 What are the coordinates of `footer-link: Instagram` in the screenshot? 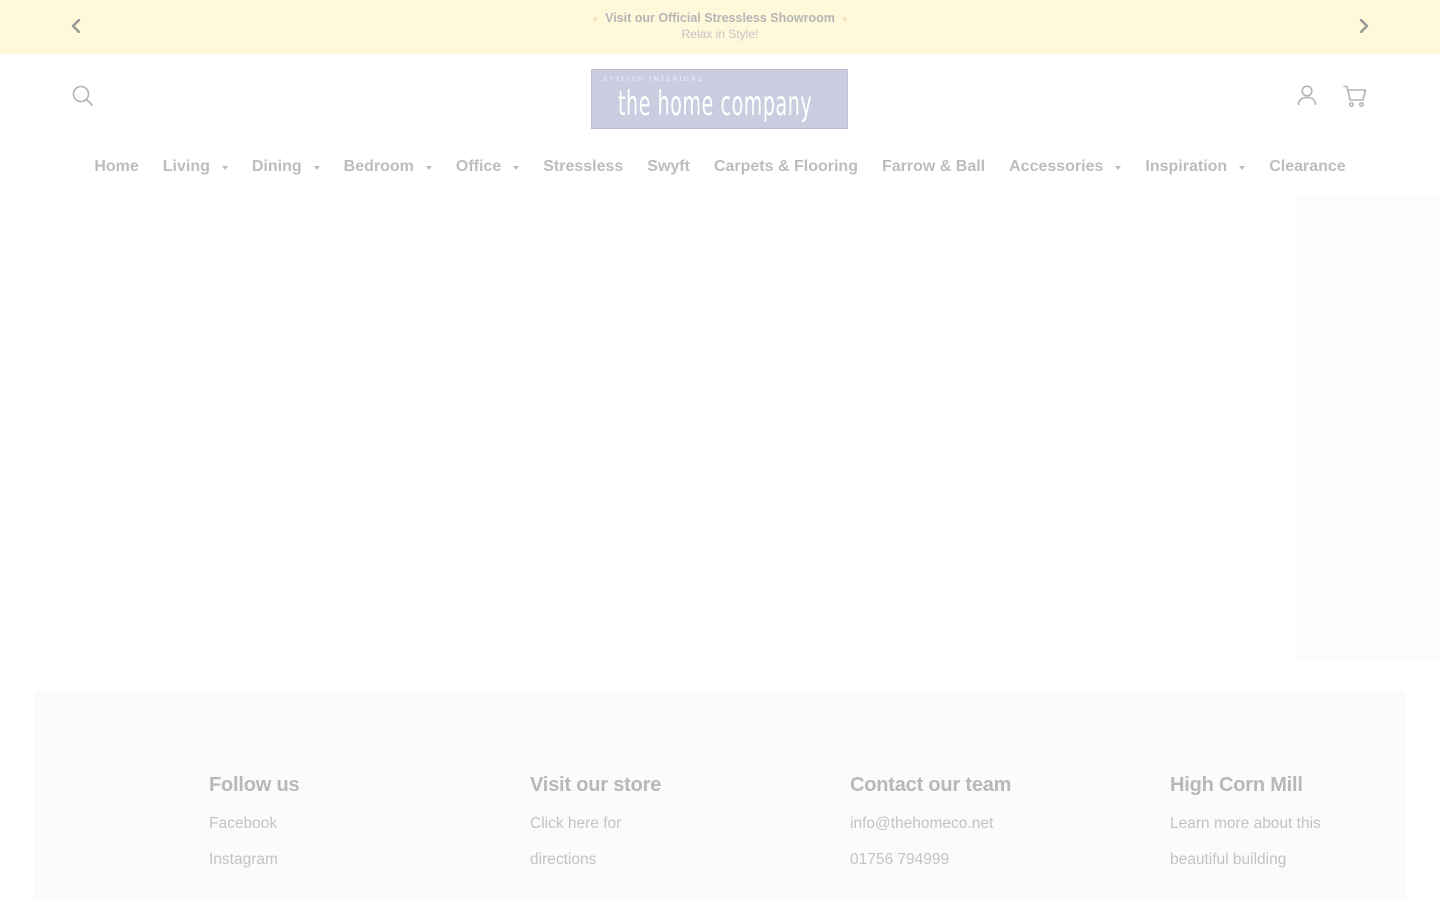 It's located at (359, 860).